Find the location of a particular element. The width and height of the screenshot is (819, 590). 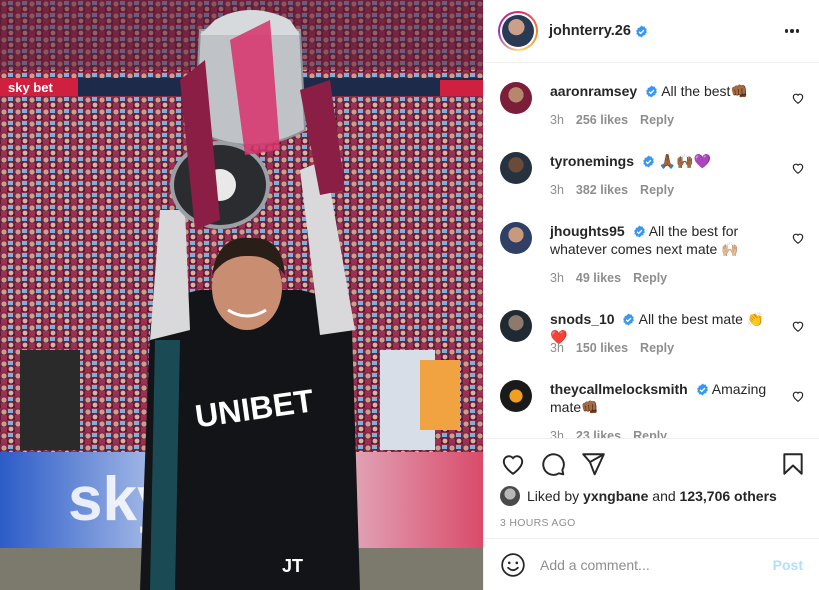

comment-meta: 3h 23 likes Reply is located at coordinates (614, 433).